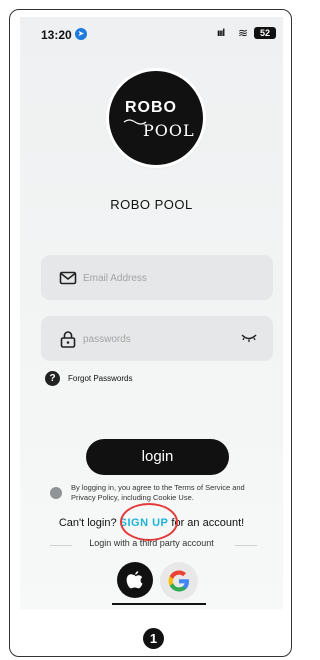  Describe the element at coordinates (100, 378) in the screenshot. I see `forgot-password-label: Forgot Passwords` at that location.